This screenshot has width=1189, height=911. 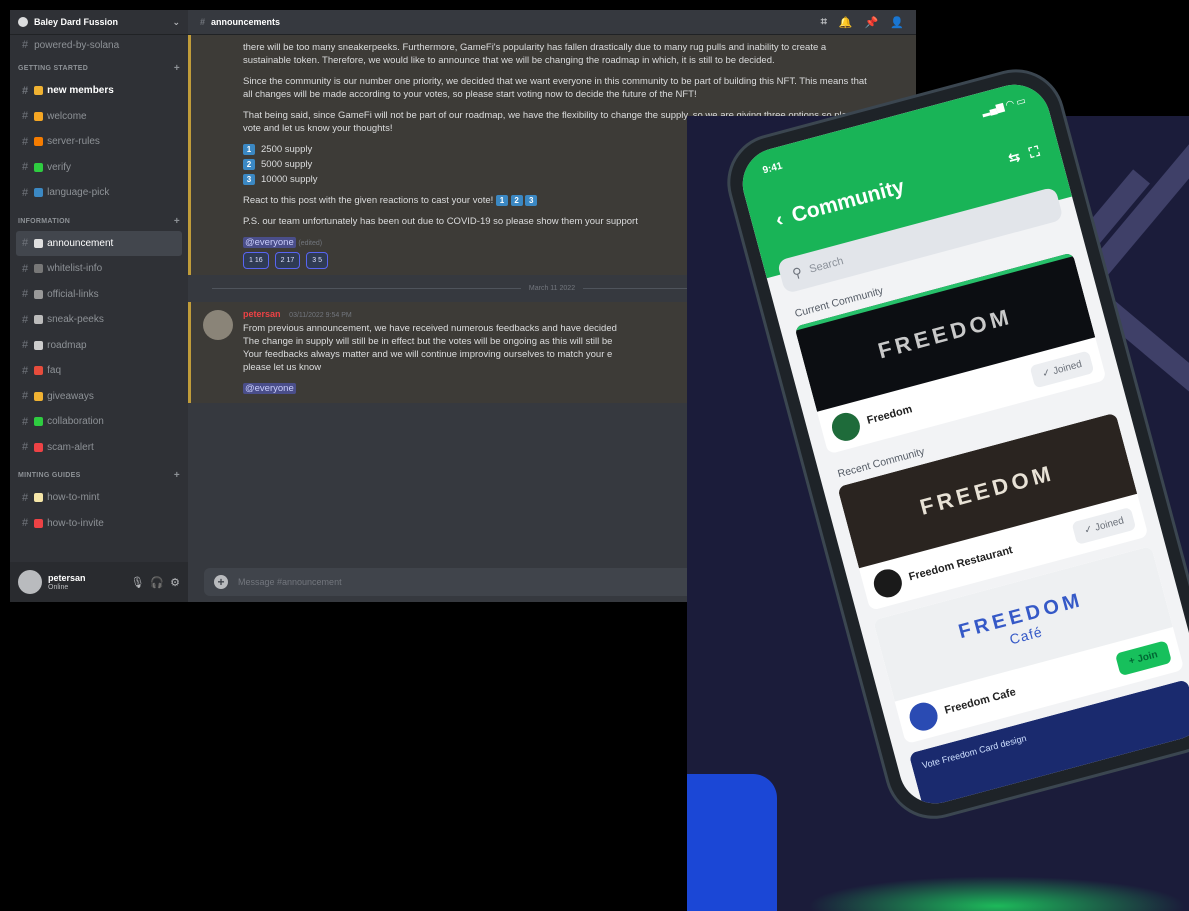 I want to click on channel-item: # how-to-invite, so click(x=99, y=524).